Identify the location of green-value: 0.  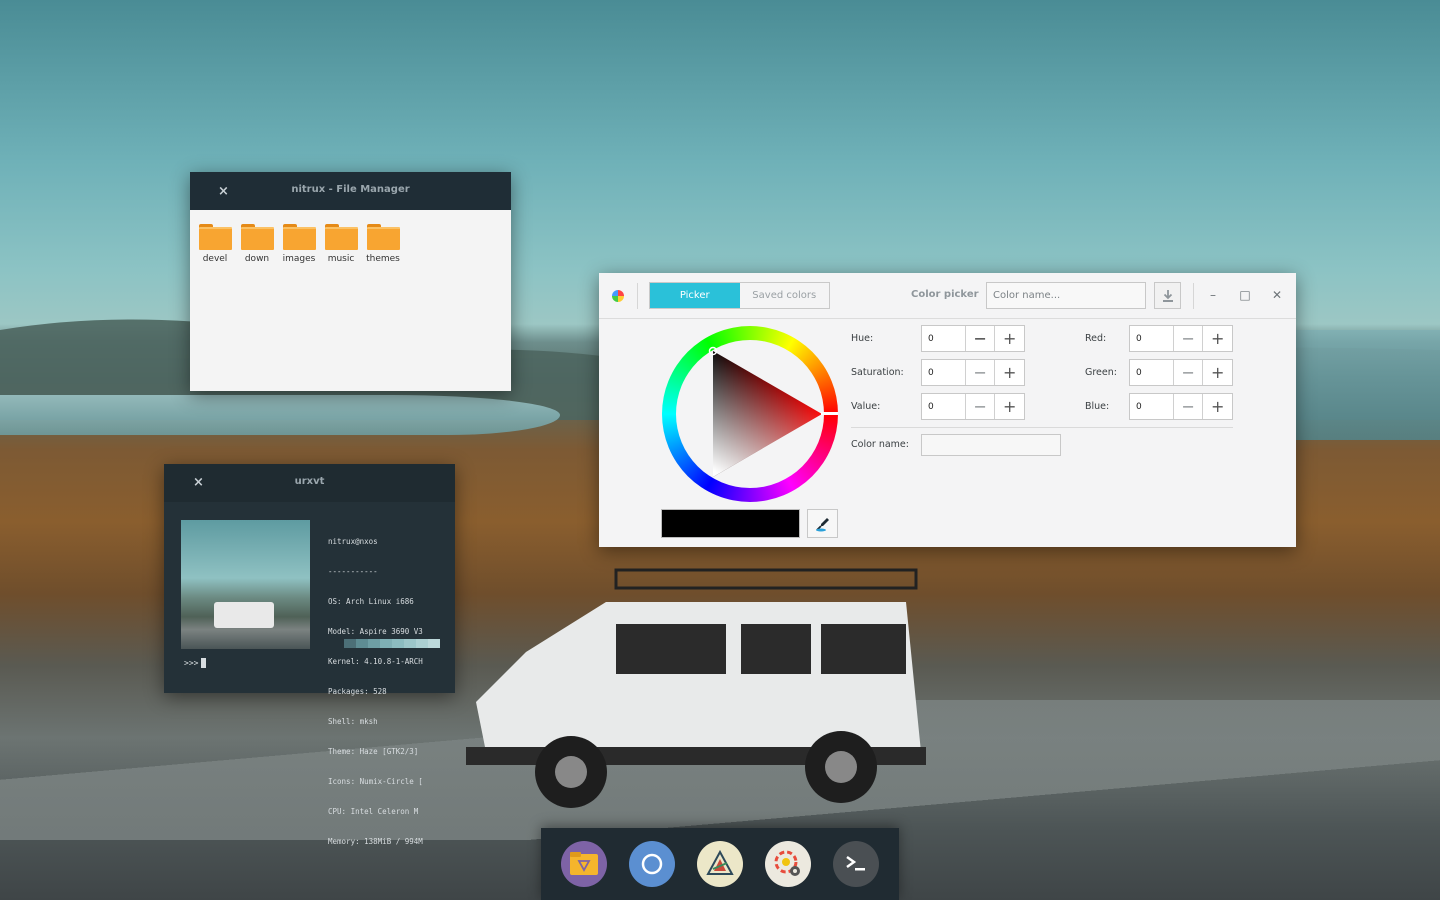
(1152, 372).